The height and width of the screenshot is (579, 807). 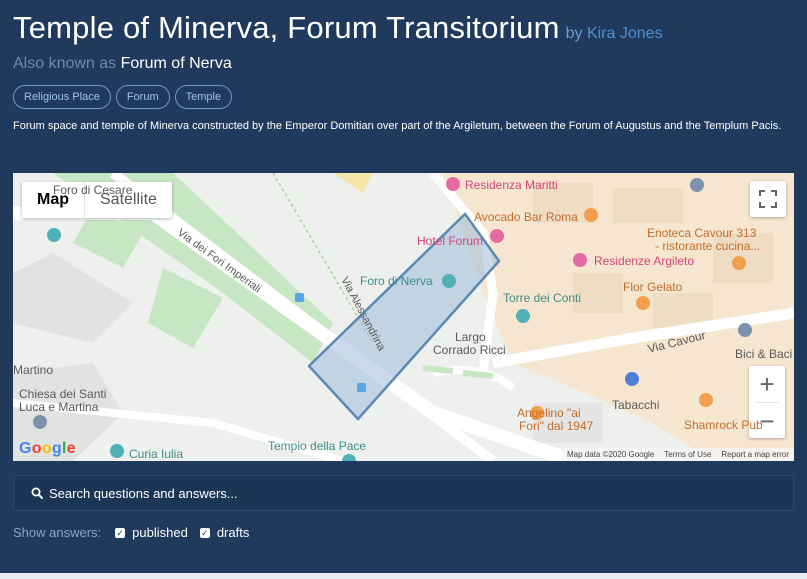 What do you see at coordinates (652, 287) in the screenshot?
I see `map-label-flor-gelato: Flor Gelato` at bounding box center [652, 287].